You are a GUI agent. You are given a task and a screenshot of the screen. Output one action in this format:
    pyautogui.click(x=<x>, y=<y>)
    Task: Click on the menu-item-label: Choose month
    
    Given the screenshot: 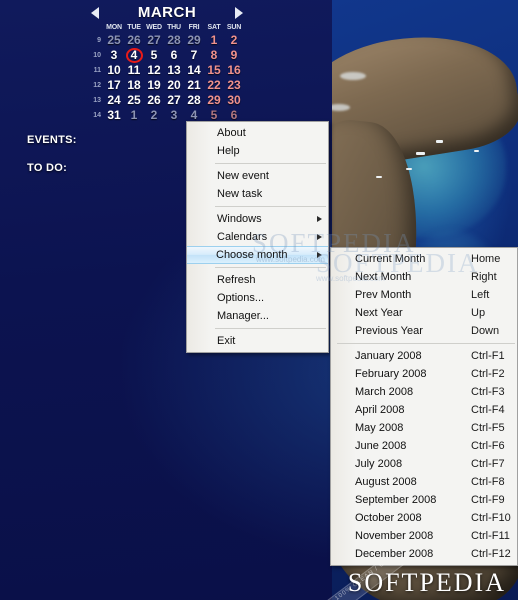 What is the action you would take?
    pyautogui.click(x=252, y=255)
    